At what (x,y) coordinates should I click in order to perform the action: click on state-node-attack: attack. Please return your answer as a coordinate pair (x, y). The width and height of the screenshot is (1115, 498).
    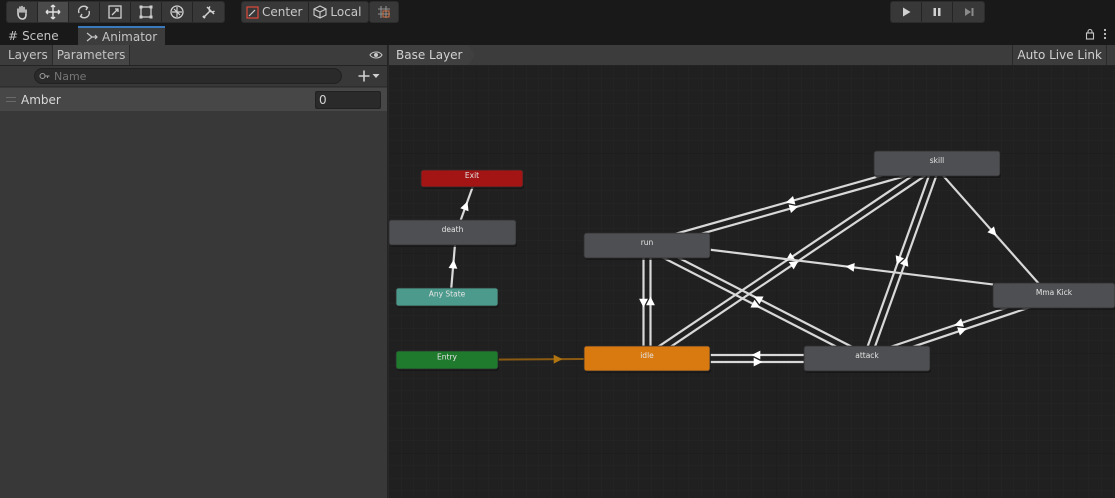
    Looking at the image, I should click on (867, 359).